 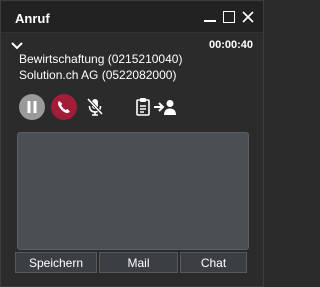 I want to click on mute-button, so click(x=95, y=107).